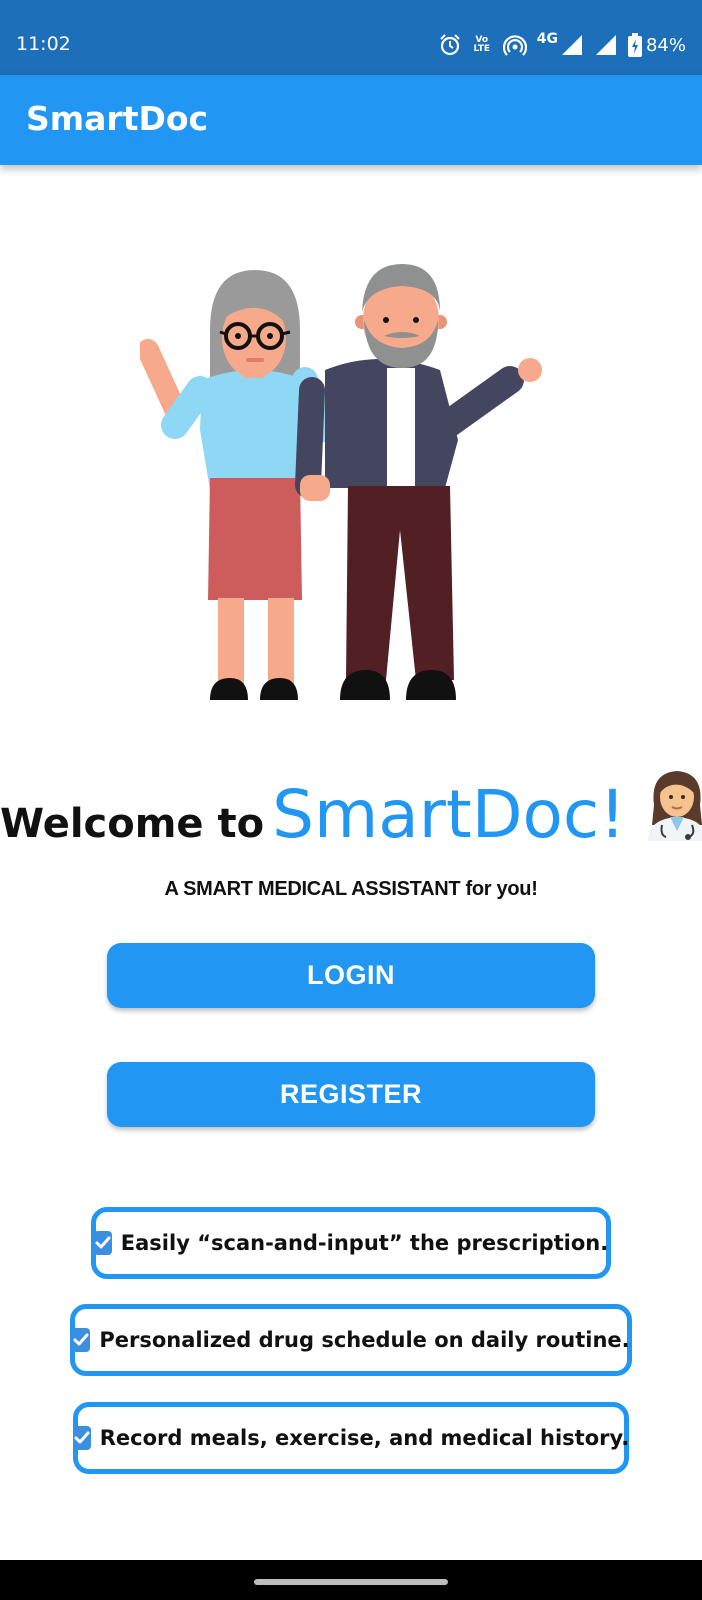  I want to click on welcome-prefix: Welcome to, so click(132, 824).